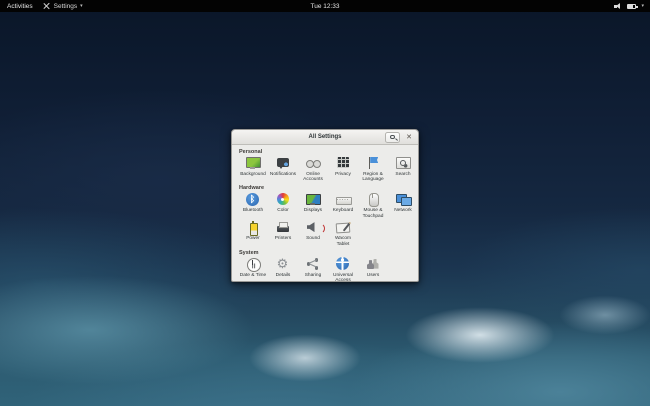 The height and width of the screenshot is (406, 650). Describe the element at coordinates (403, 211) in the screenshot. I see `tile-label: Network` at that location.